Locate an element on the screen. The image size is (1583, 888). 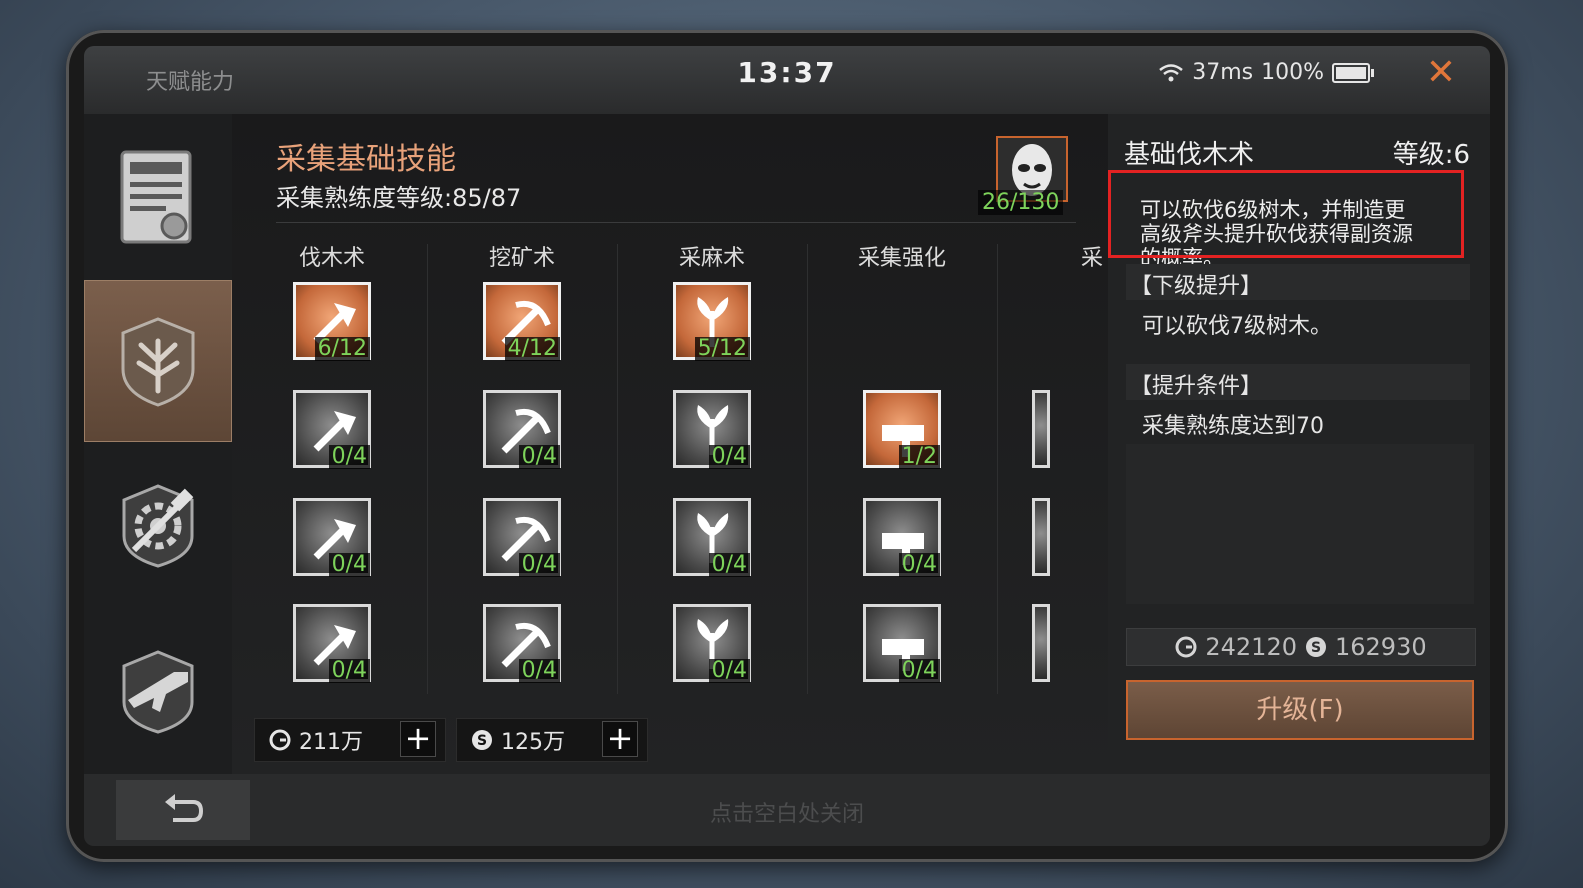
sidebar-item-weapon is located at coordinates (158, 690).